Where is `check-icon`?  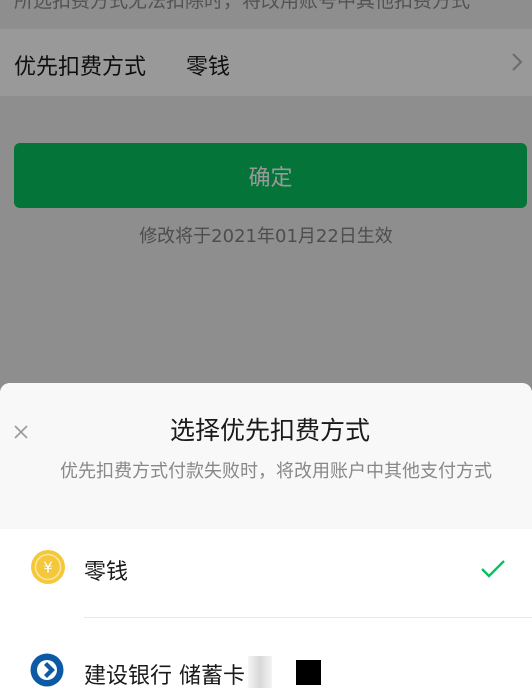 check-icon is located at coordinates (493, 569).